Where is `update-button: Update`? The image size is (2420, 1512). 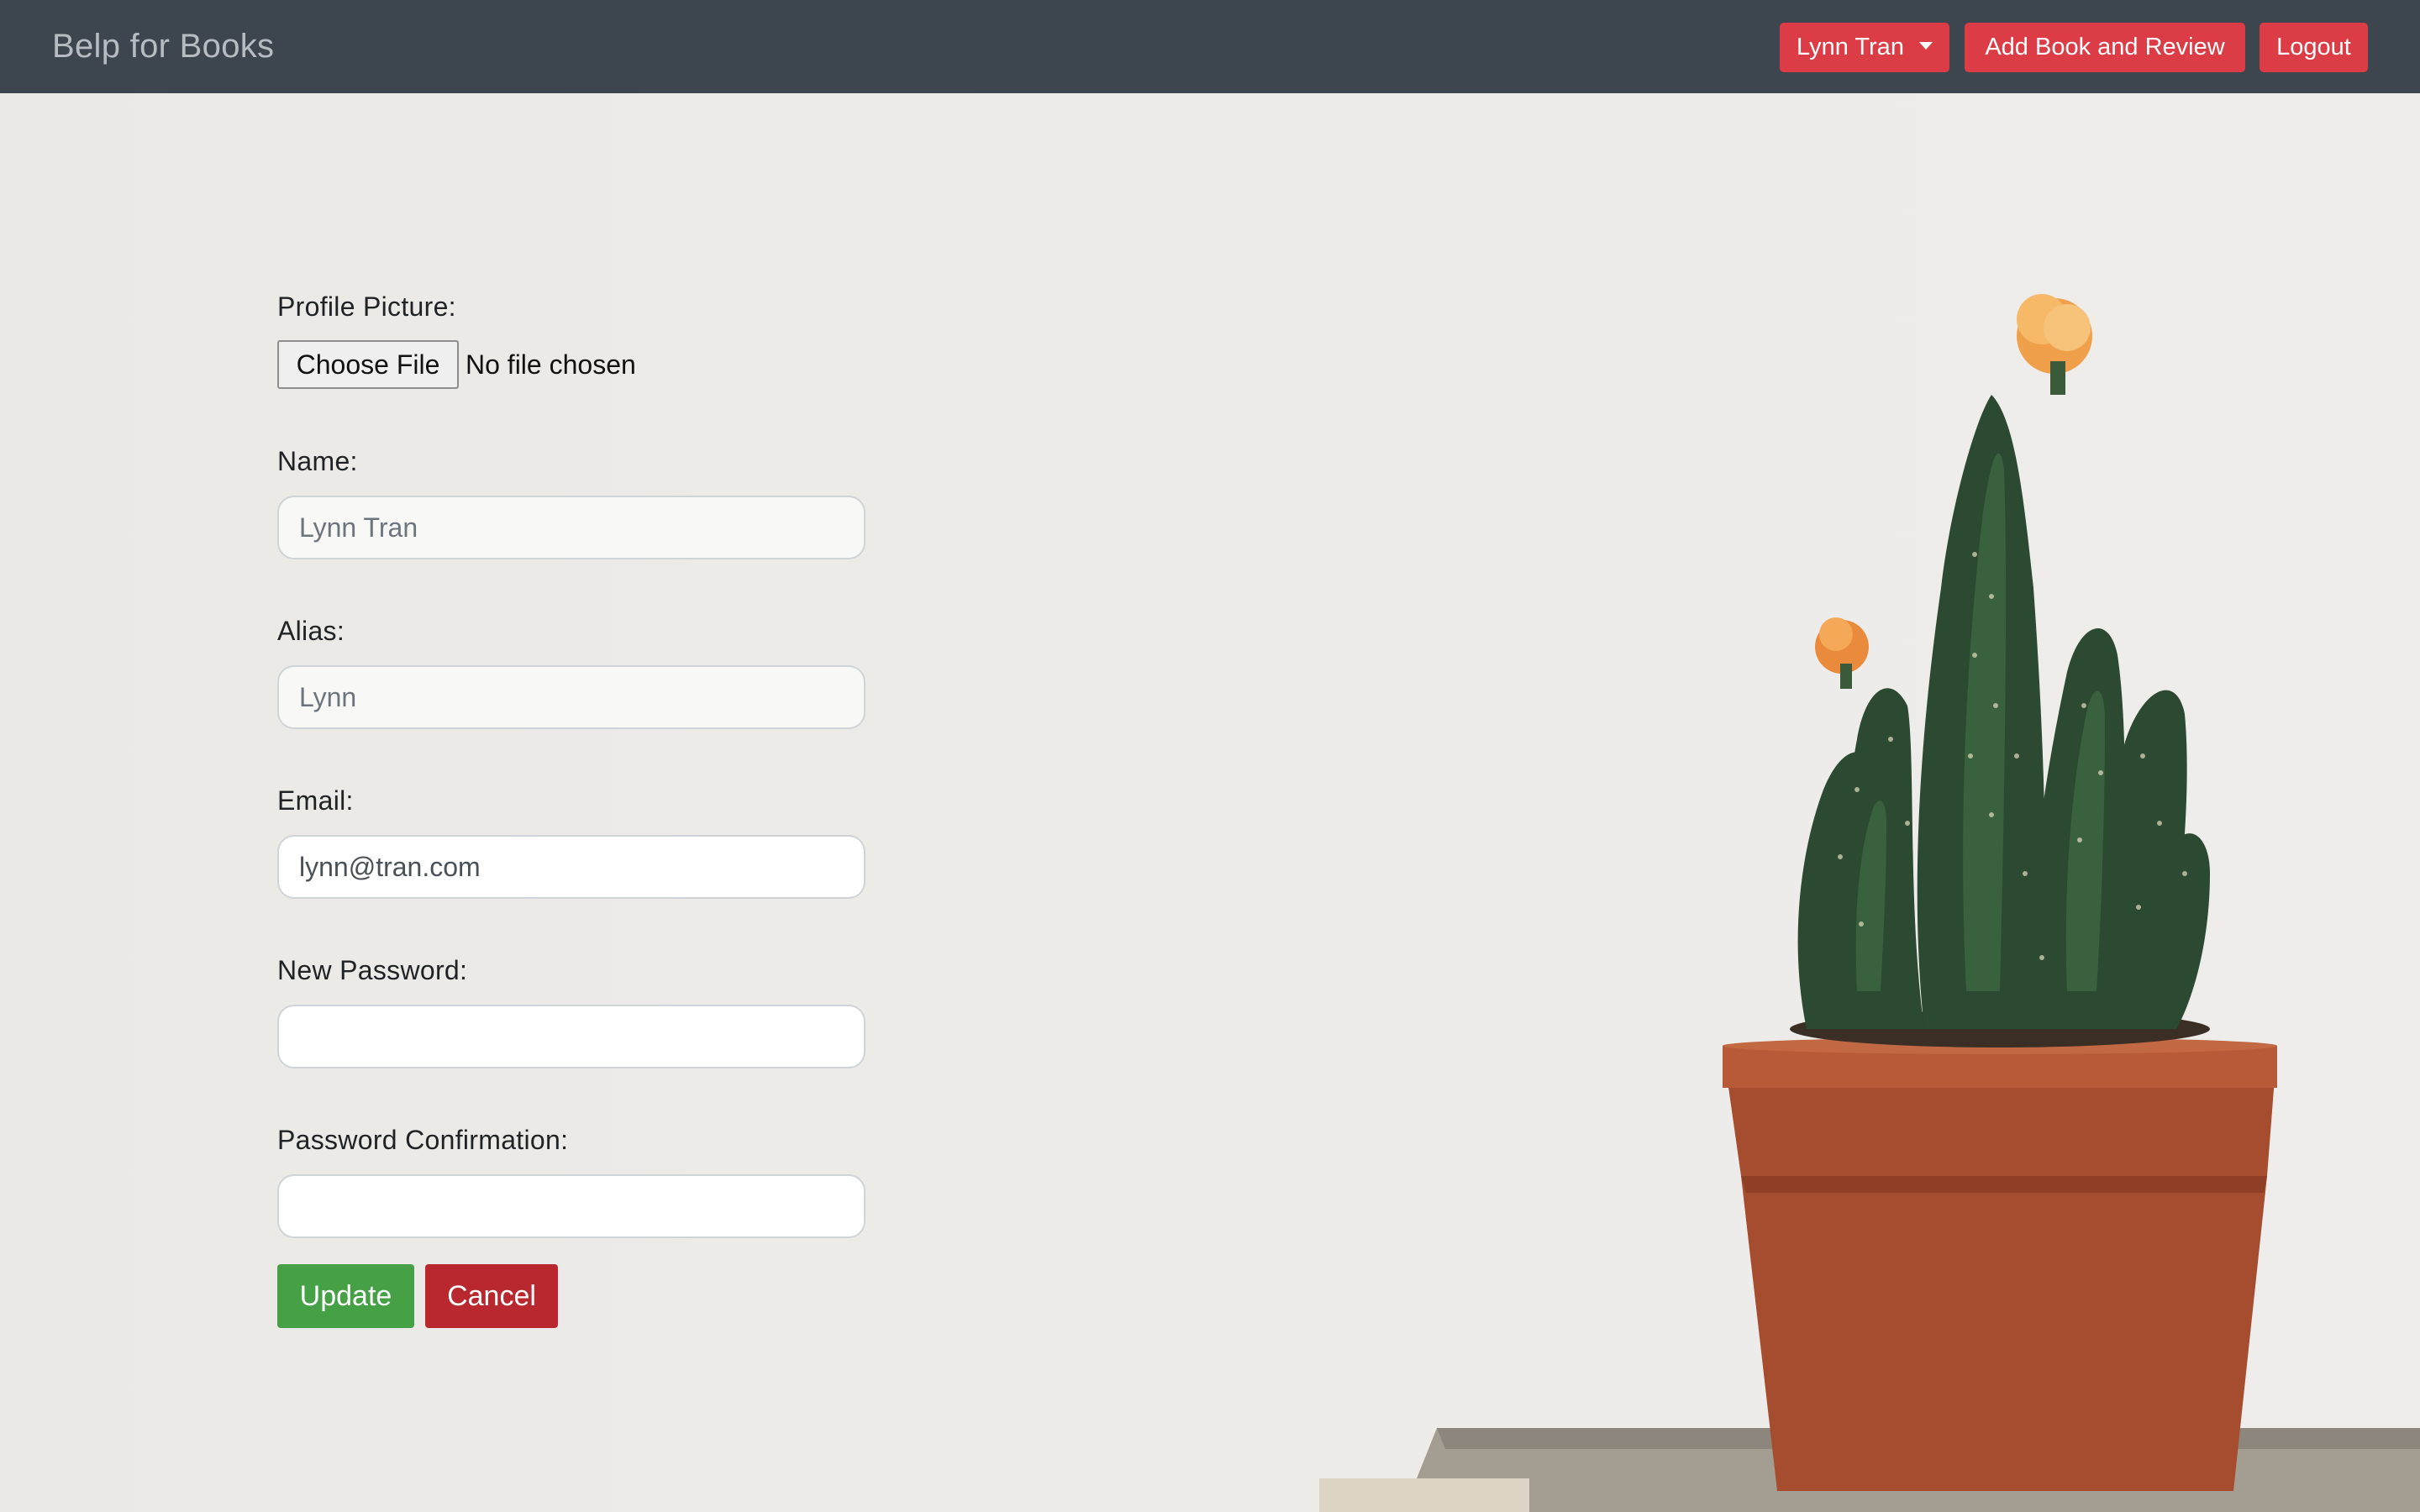 update-button: Update is located at coordinates (345, 1296).